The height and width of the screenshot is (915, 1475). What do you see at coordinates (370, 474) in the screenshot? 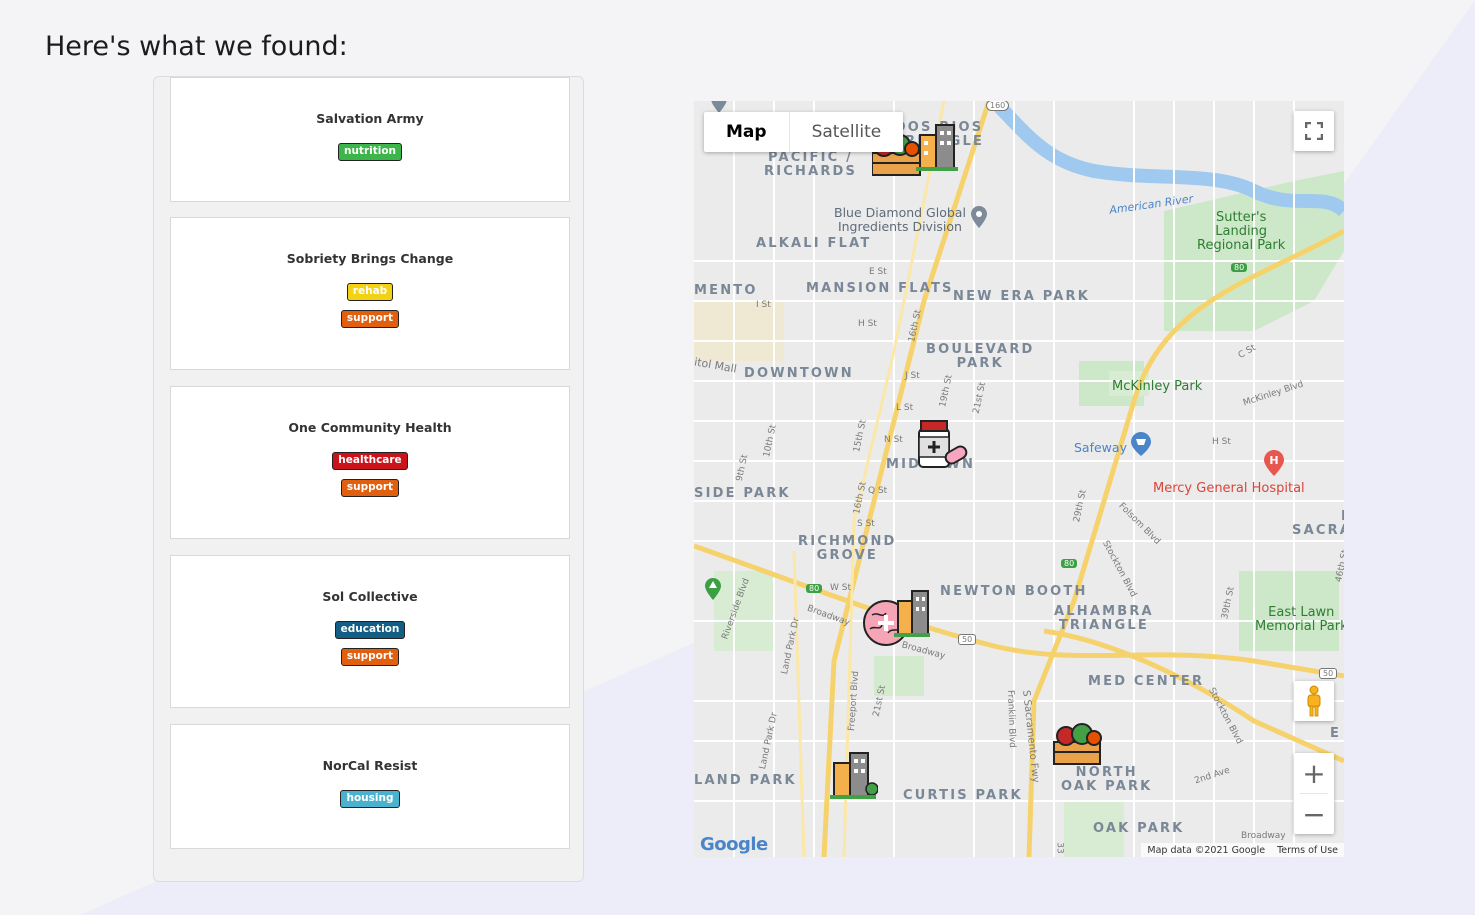
I see `tag-list: healthcare support` at bounding box center [370, 474].